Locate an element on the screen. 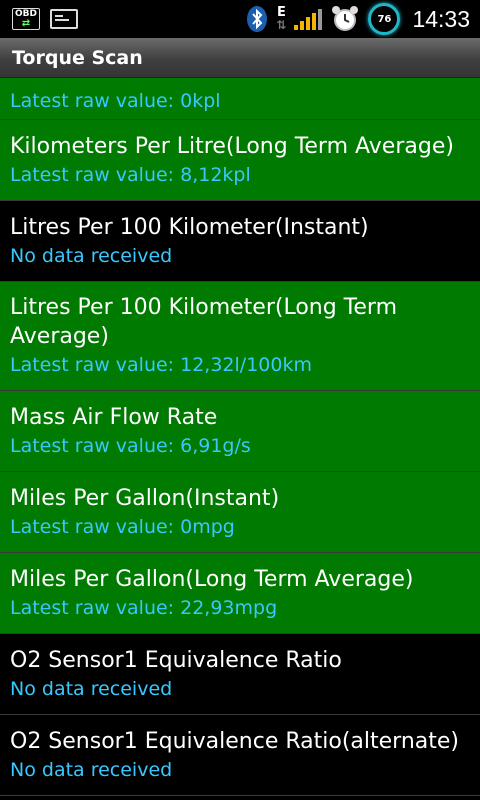  list-item-name: O2 Sensor1 Equivalence Ratio(alternate) is located at coordinates (234, 741).